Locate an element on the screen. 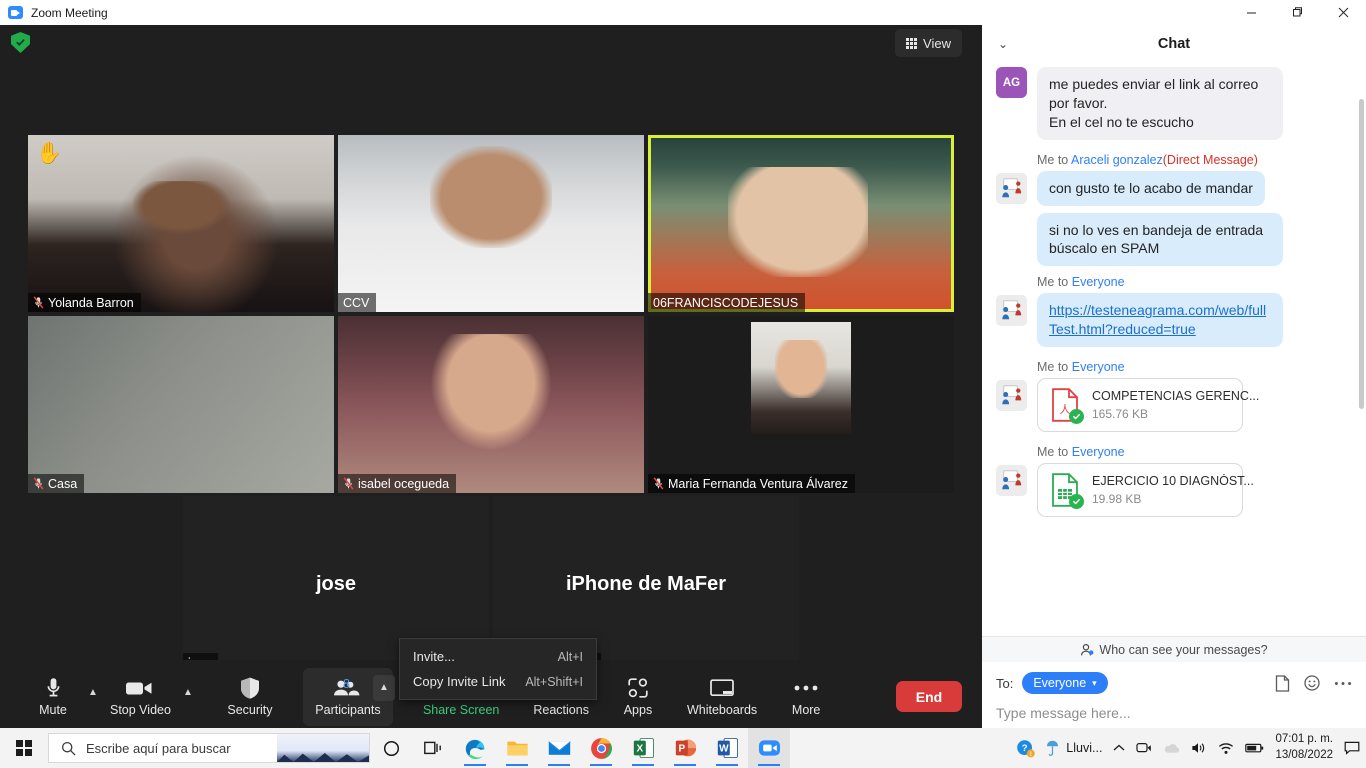  whiteboards-button: Whiteboards is located at coordinates (722, 697).